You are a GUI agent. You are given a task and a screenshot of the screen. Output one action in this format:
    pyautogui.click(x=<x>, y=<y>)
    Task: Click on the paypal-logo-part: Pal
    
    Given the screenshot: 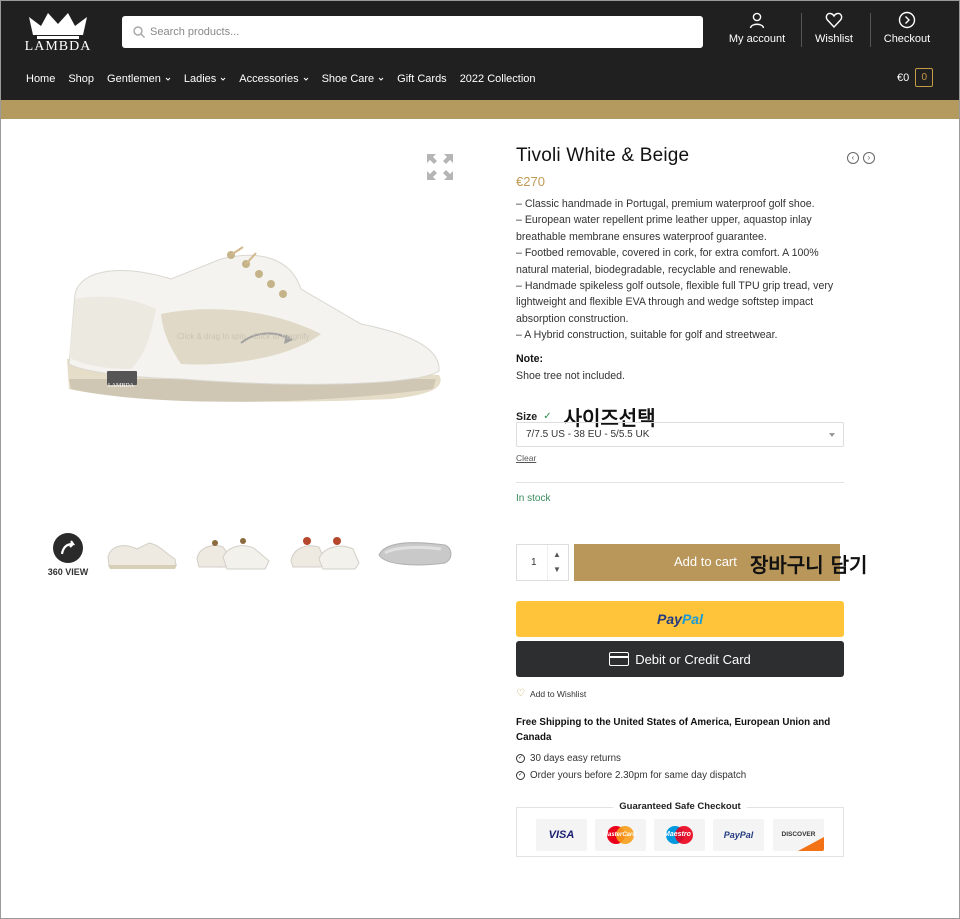 What is the action you would take?
    pyautogui.click(x=692, y=619)
    